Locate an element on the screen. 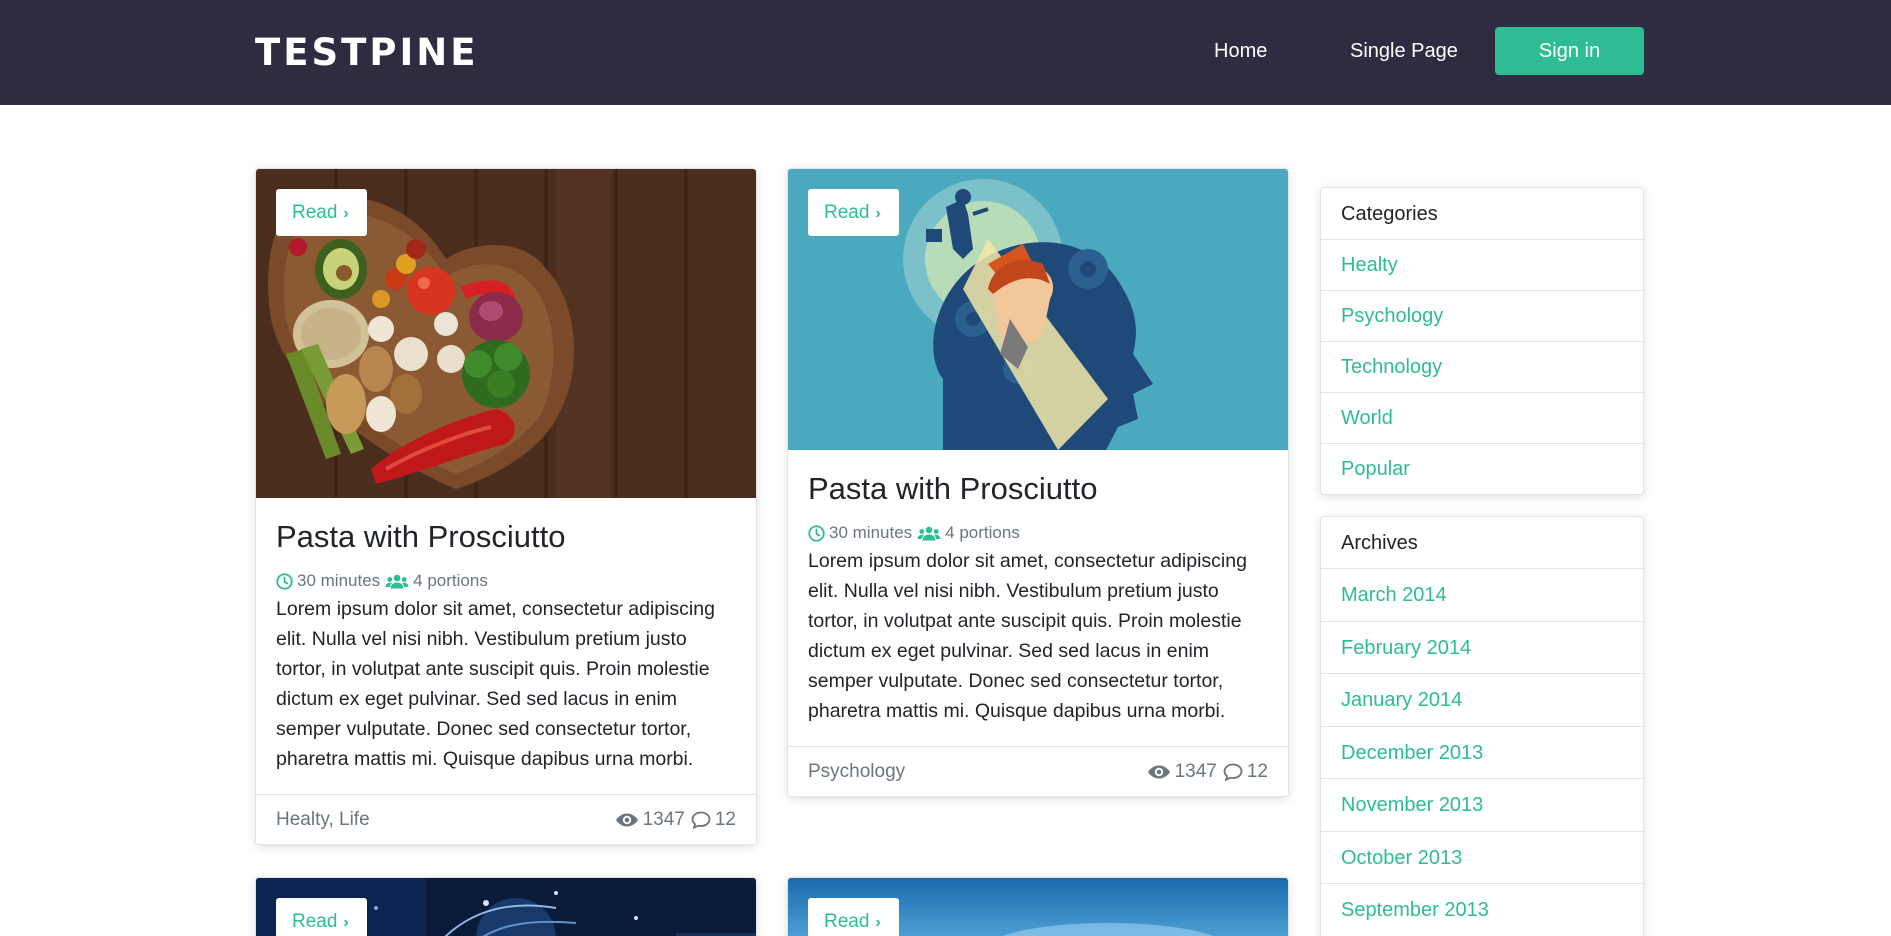 This screenshot has height=936, width=1891. category-link-popular: Popular is located at coordinates (1482, 469).